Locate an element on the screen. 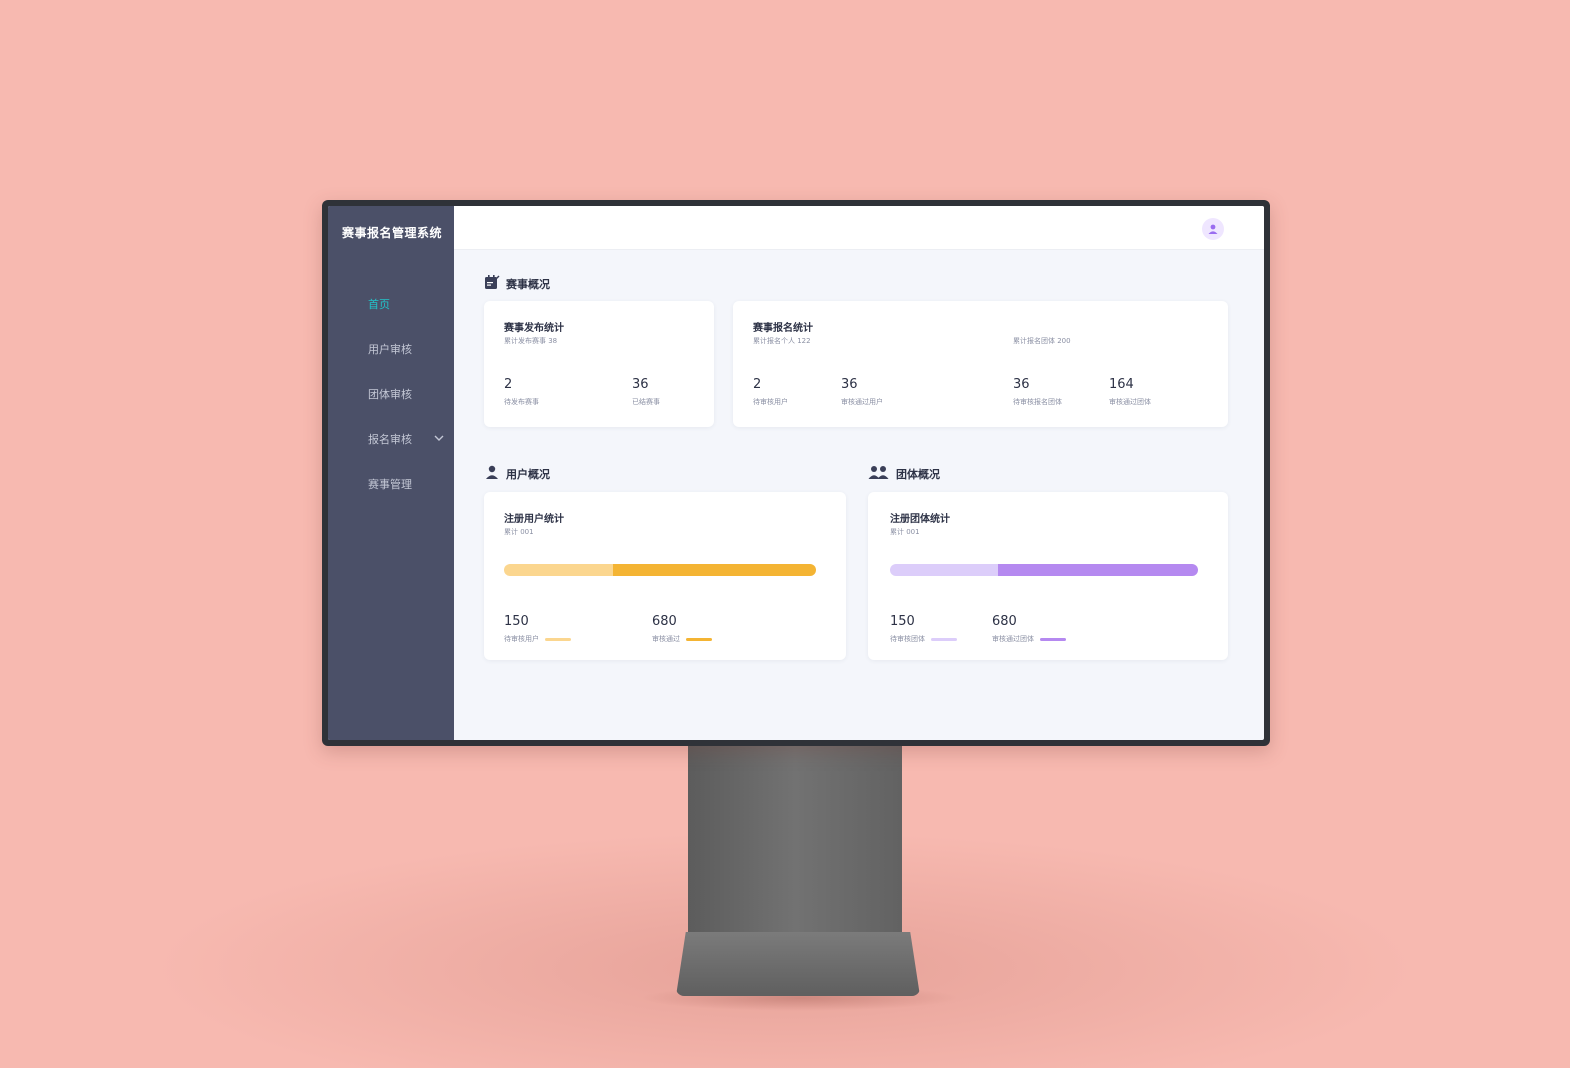  group-icon is located at coordinates (879, 473).